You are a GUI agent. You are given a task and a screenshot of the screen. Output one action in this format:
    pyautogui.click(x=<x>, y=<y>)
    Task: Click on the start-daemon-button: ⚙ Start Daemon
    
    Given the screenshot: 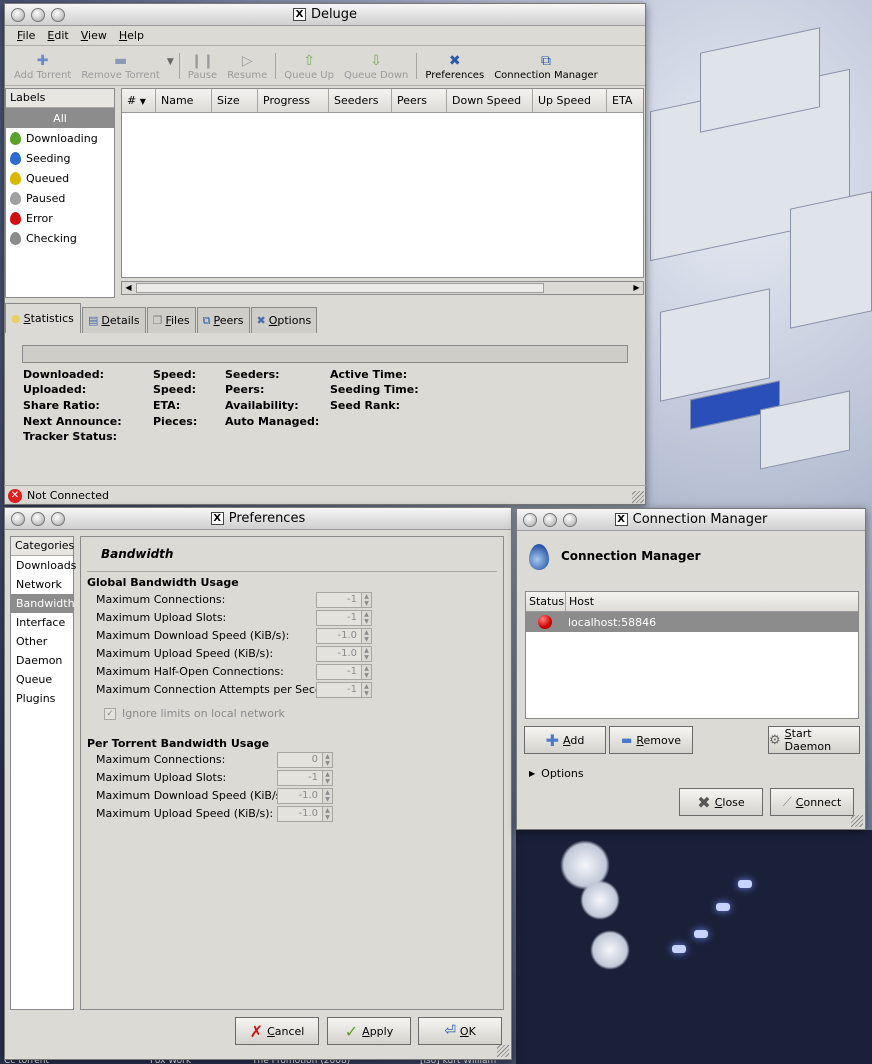 What is the action you would take?
    pyautogui.click(x=814, y=740)
    